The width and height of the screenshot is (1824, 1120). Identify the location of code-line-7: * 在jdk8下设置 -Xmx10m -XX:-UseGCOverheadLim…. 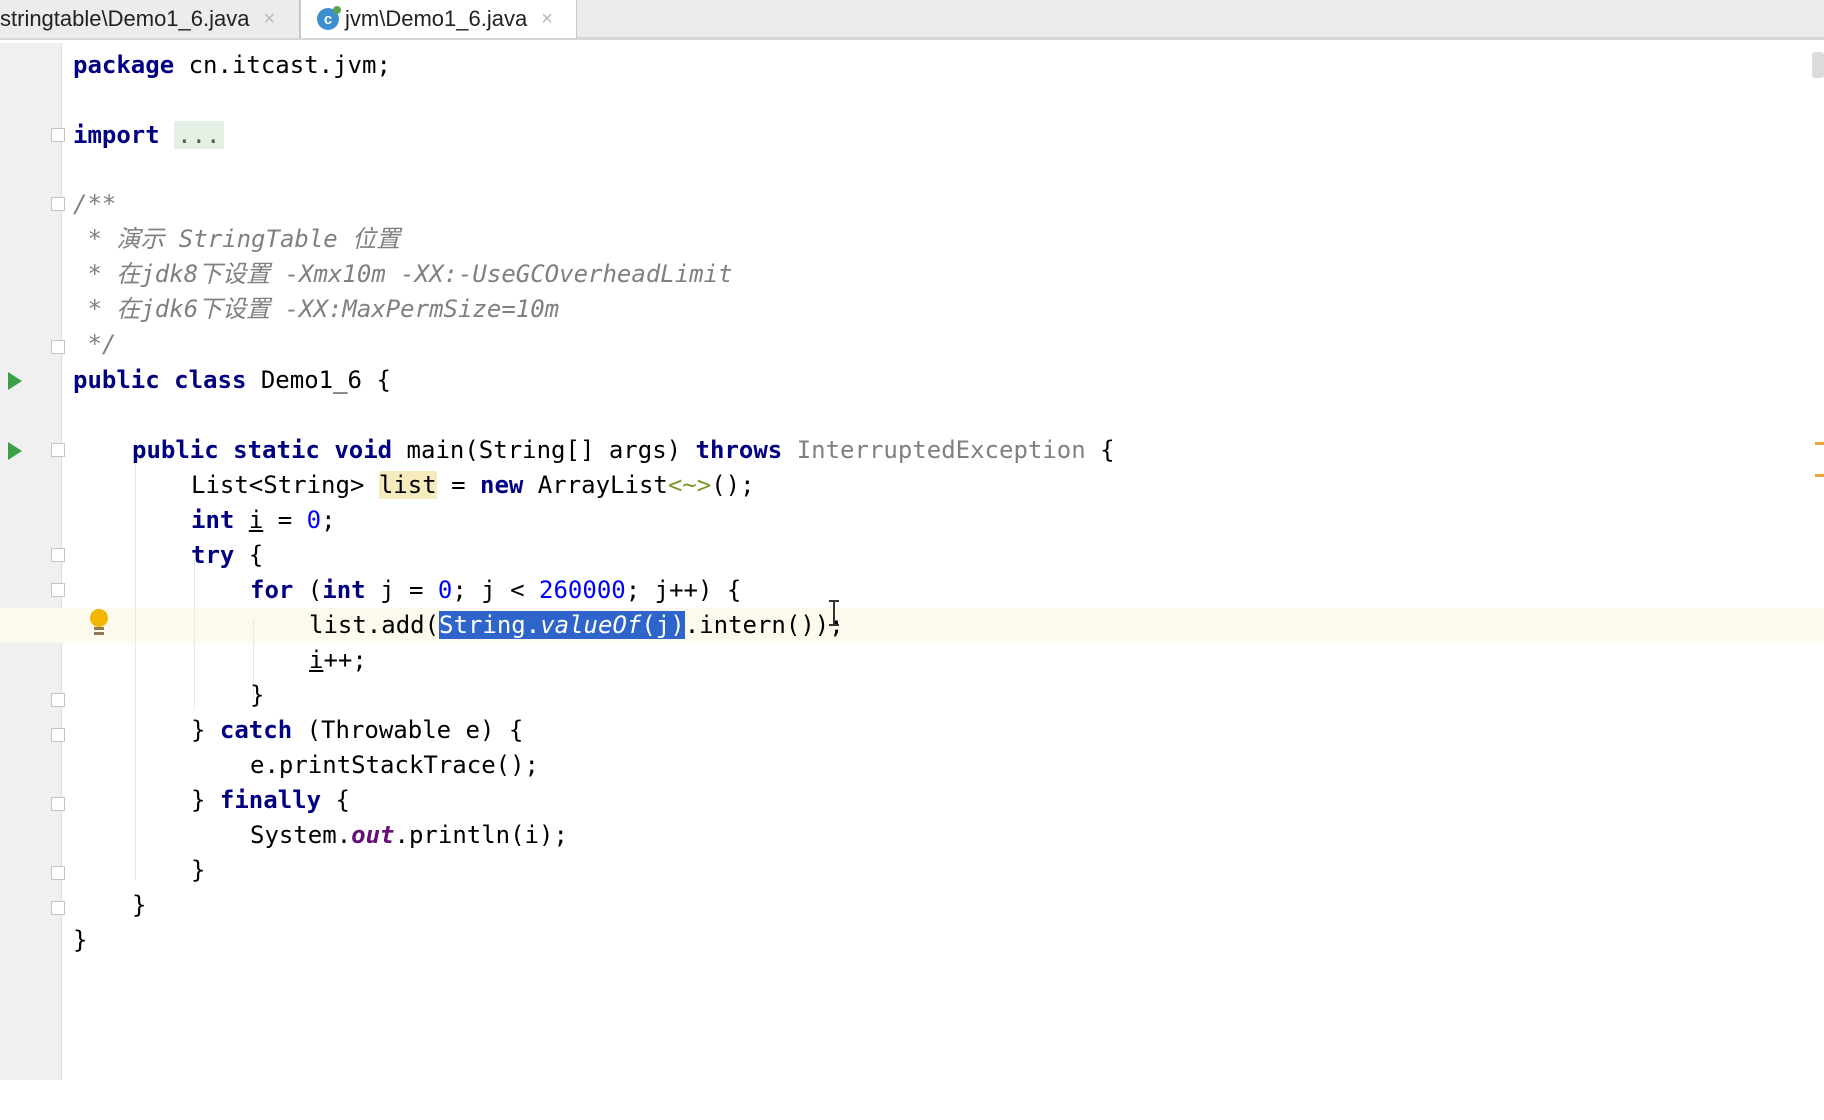
(403, 274).